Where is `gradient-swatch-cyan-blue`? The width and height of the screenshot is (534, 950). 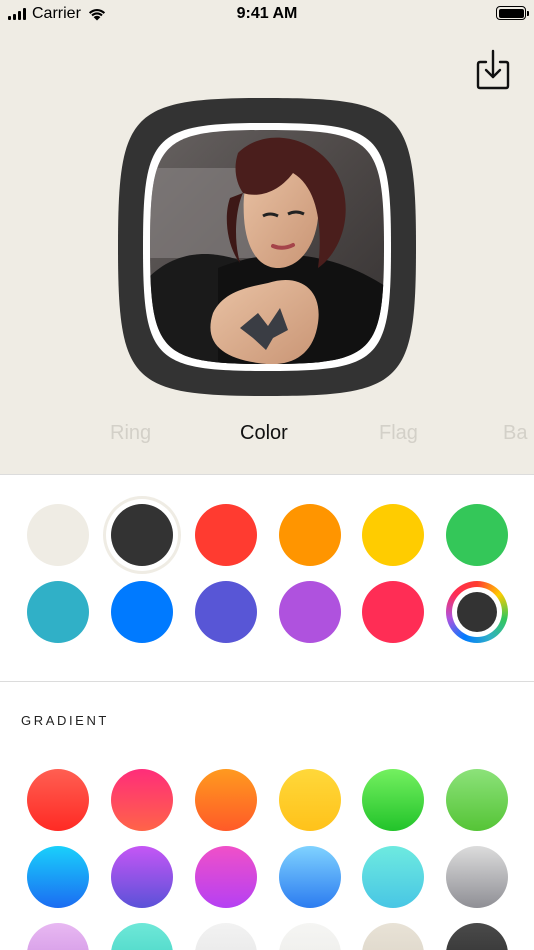
gradient-swatch-cyan-blue is located at coordinates (58, 877).